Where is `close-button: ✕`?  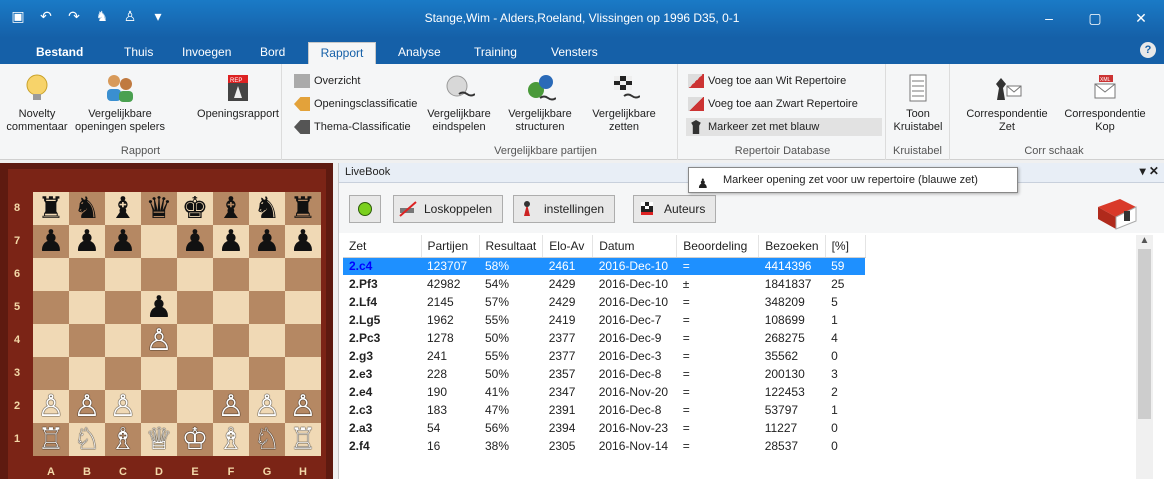 close-button: ✕ is located at coordinates (1141, 19).